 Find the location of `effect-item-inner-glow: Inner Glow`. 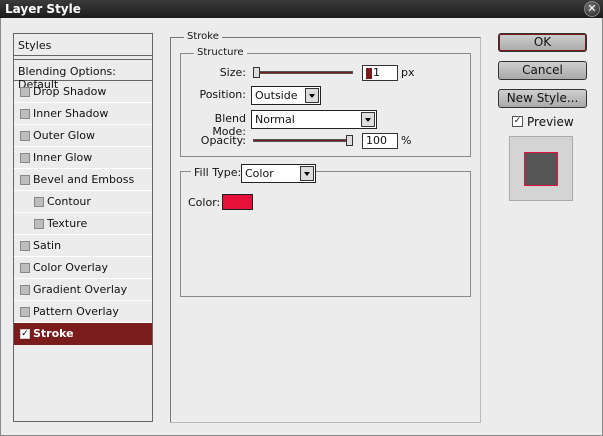

effect-item-inner-glow: Inner Glow is located at coordinates (83, 158).